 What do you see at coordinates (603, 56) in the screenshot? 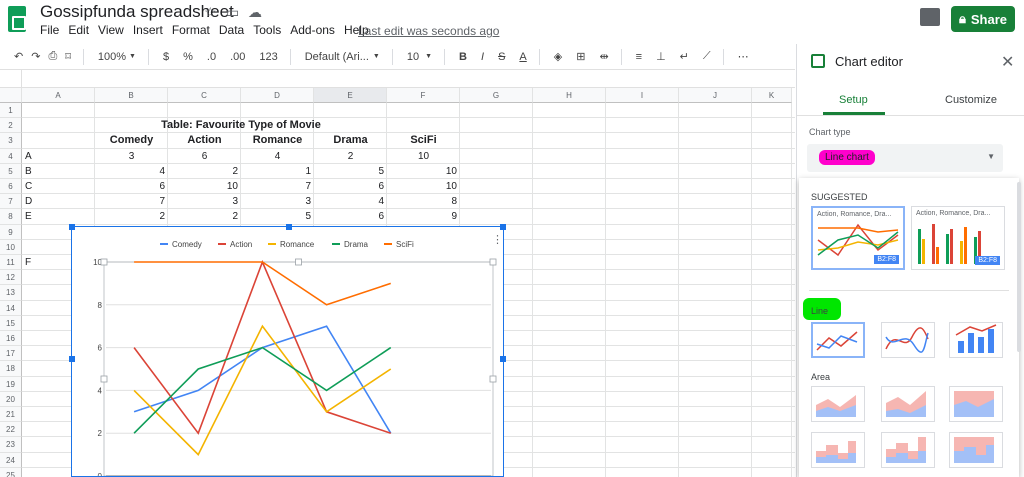
I see `merge-cells-icon: ⇹` at bounding box center [603, 56].